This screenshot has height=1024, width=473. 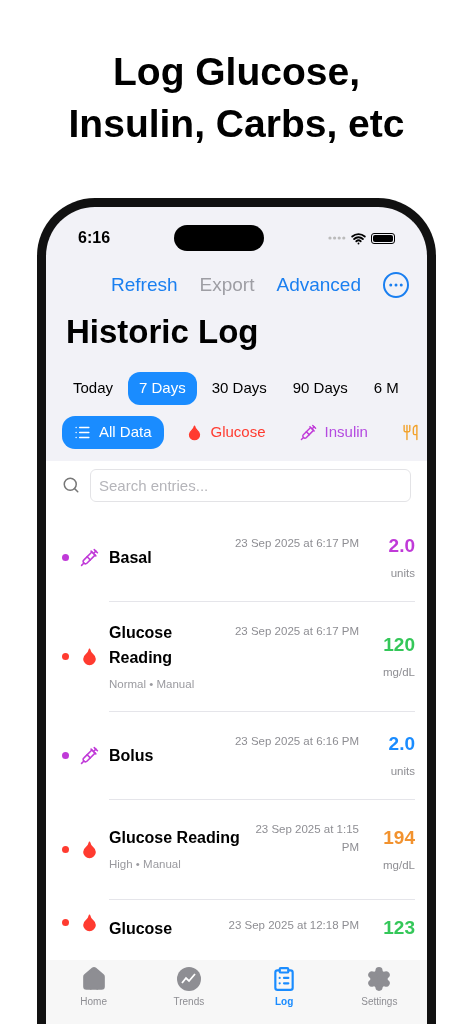 What do you see at coordinates (410, 432) in the screenshot?
I see `fork-knife-icon` at bounding box center [410, 432].